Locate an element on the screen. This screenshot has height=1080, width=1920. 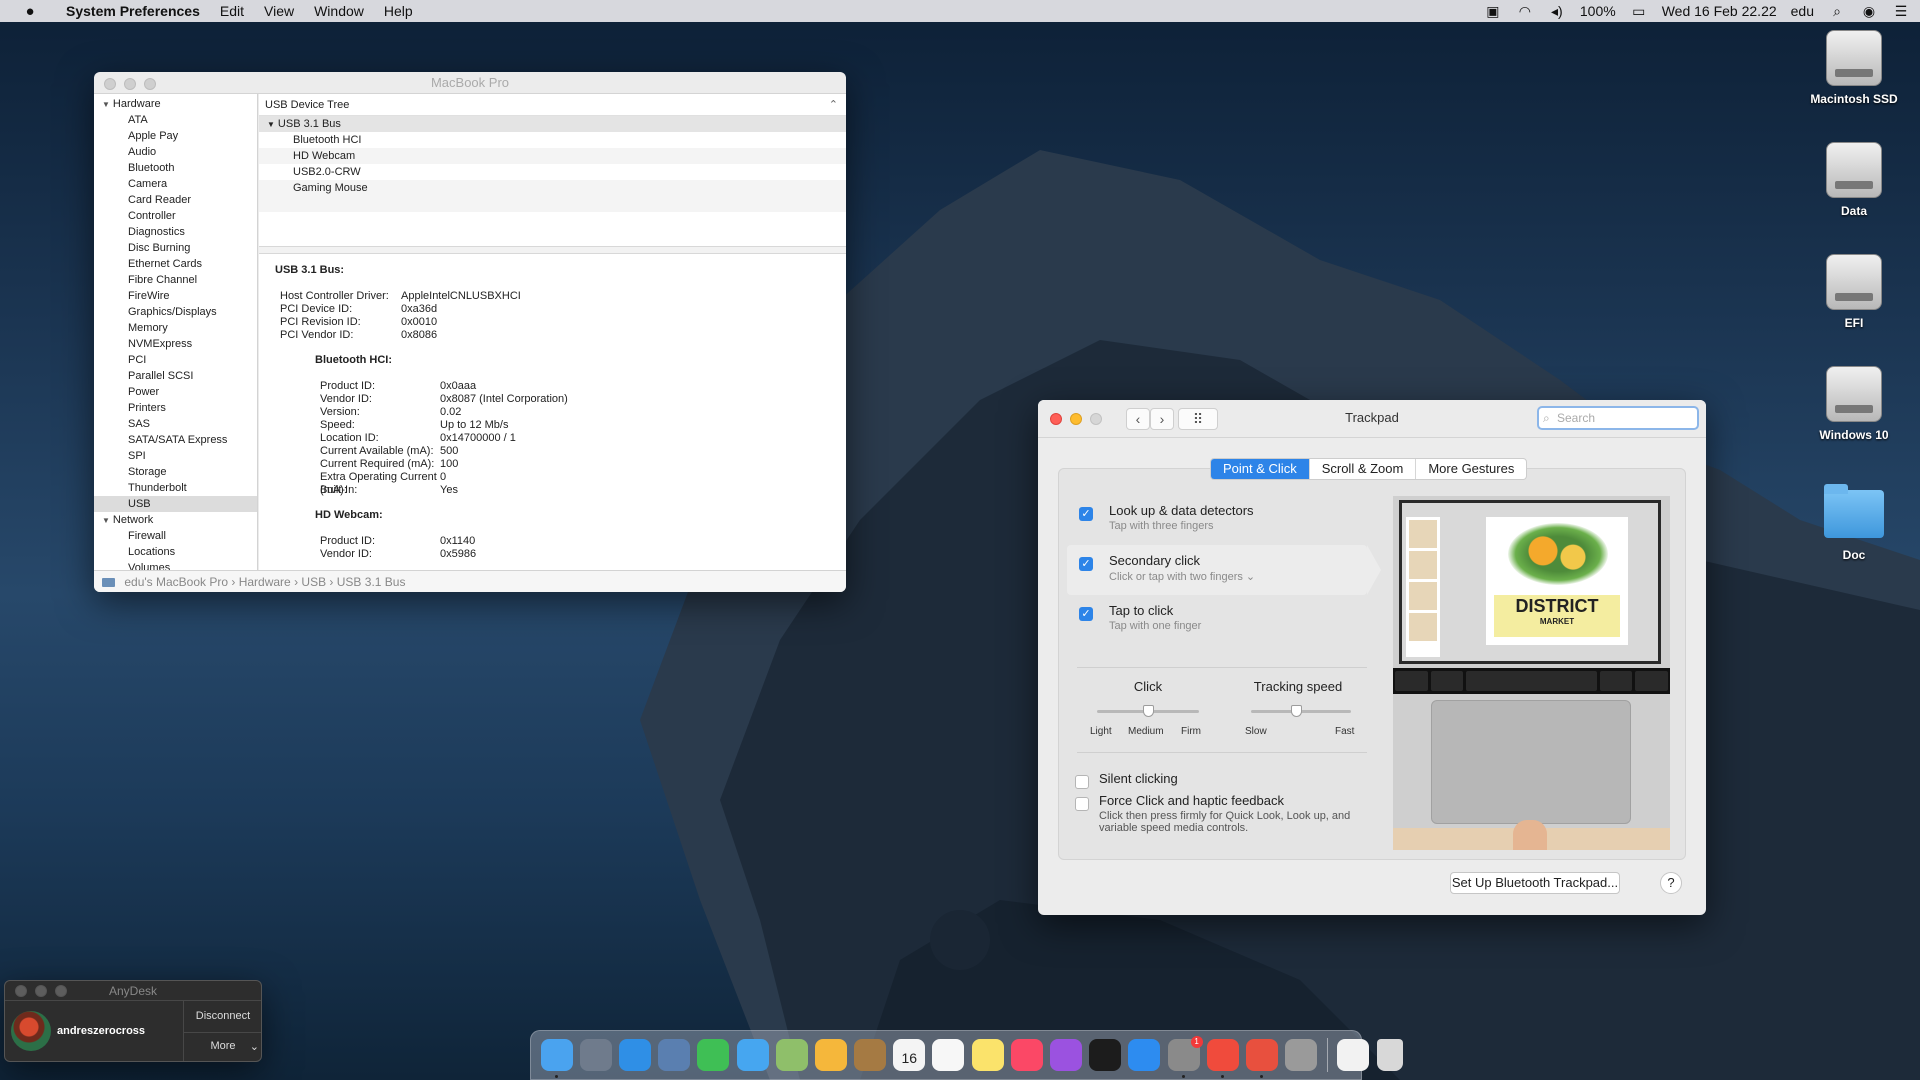
sidebar-item: Firewall is located at coordinates (175, 536).